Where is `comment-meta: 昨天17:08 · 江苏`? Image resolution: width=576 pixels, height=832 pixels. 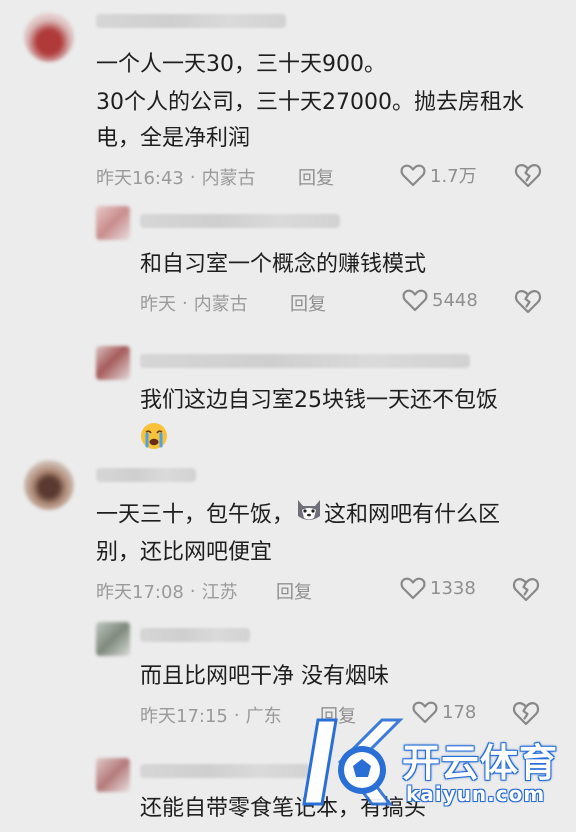
comment-meta: 昨天17:08 · 江苏 is located at coordinates (167, 591).